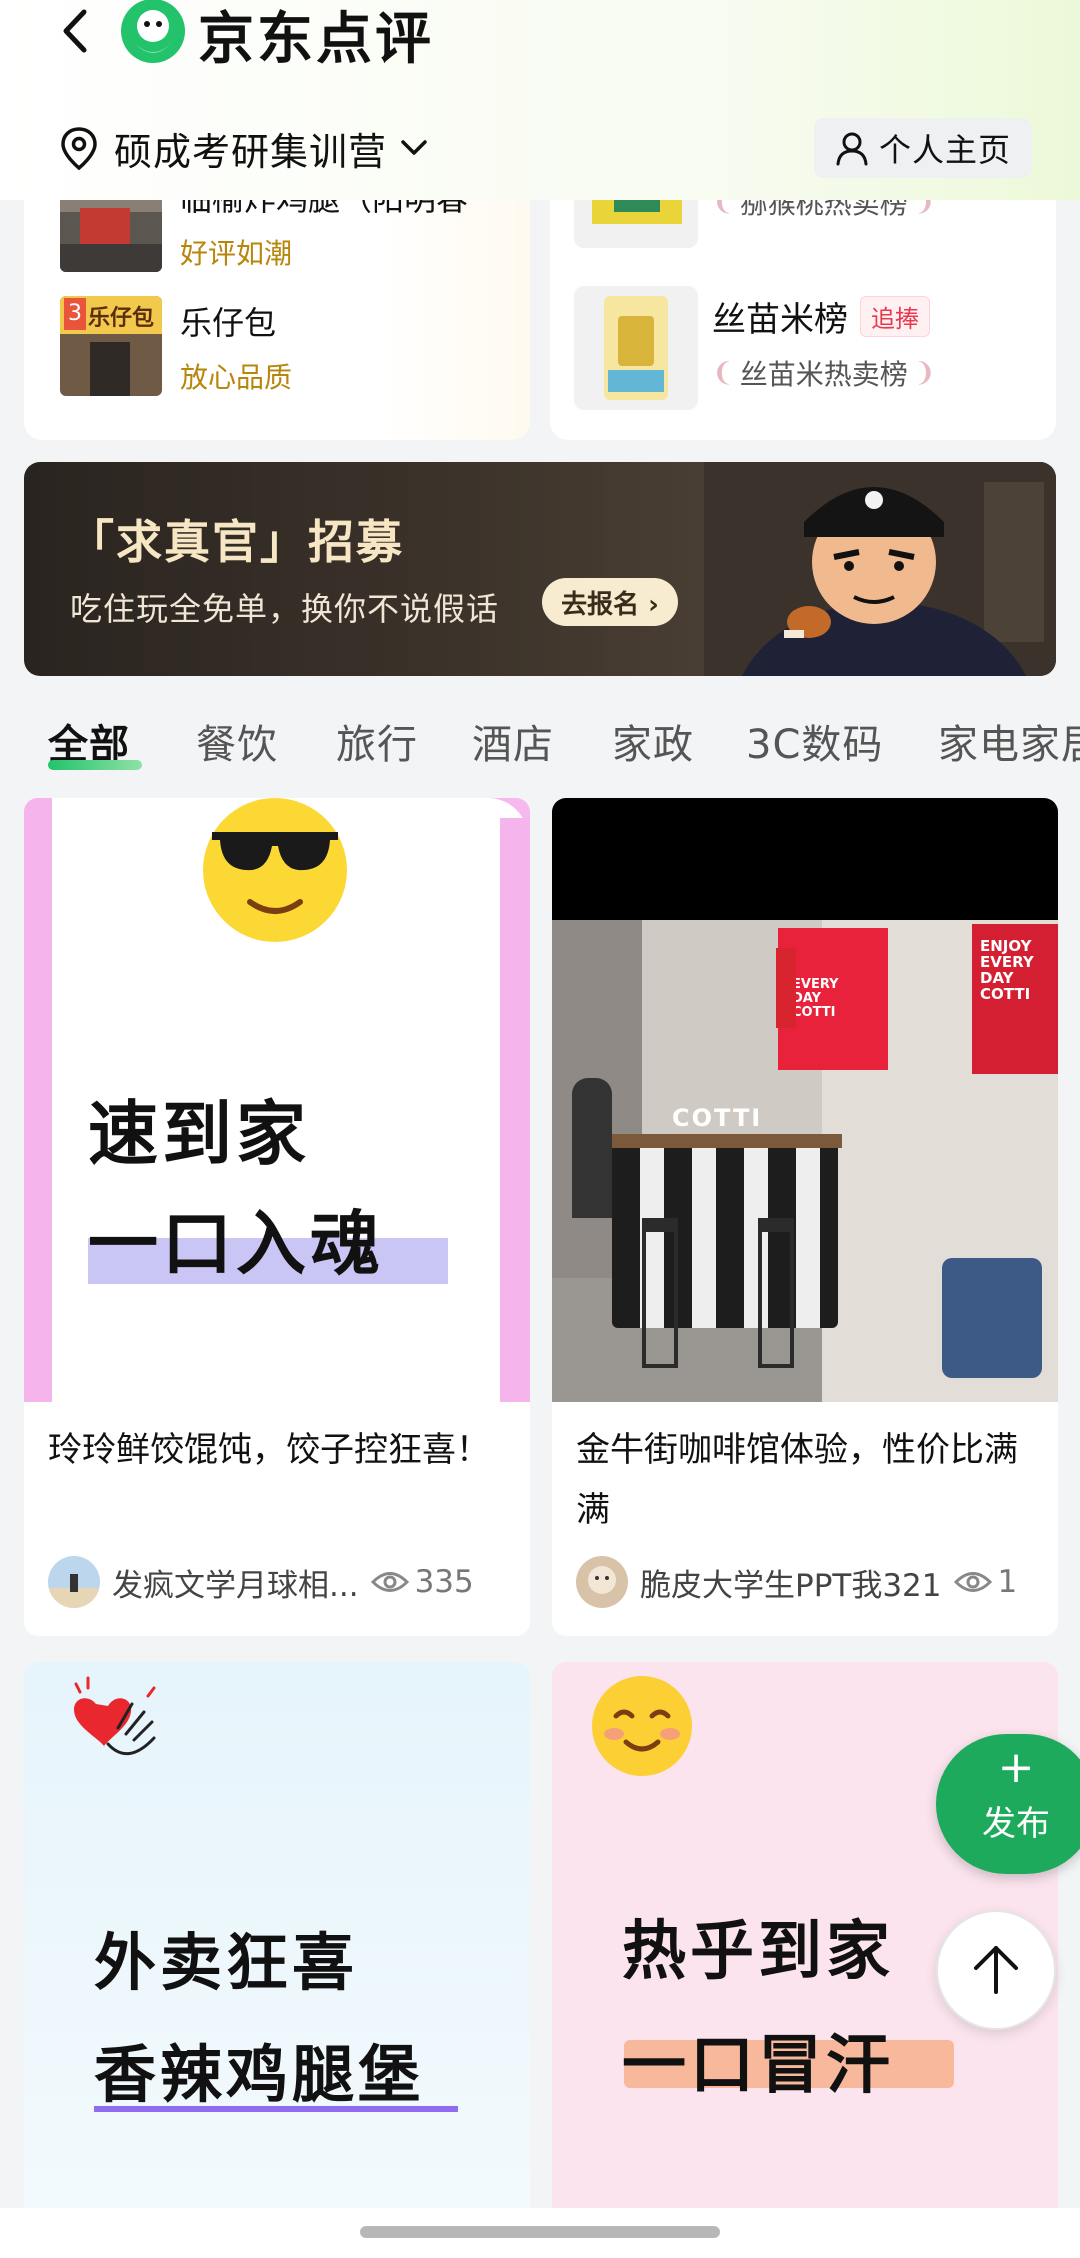  I want to click on shop-sign-text: 乐仔包, so click(121, 318).